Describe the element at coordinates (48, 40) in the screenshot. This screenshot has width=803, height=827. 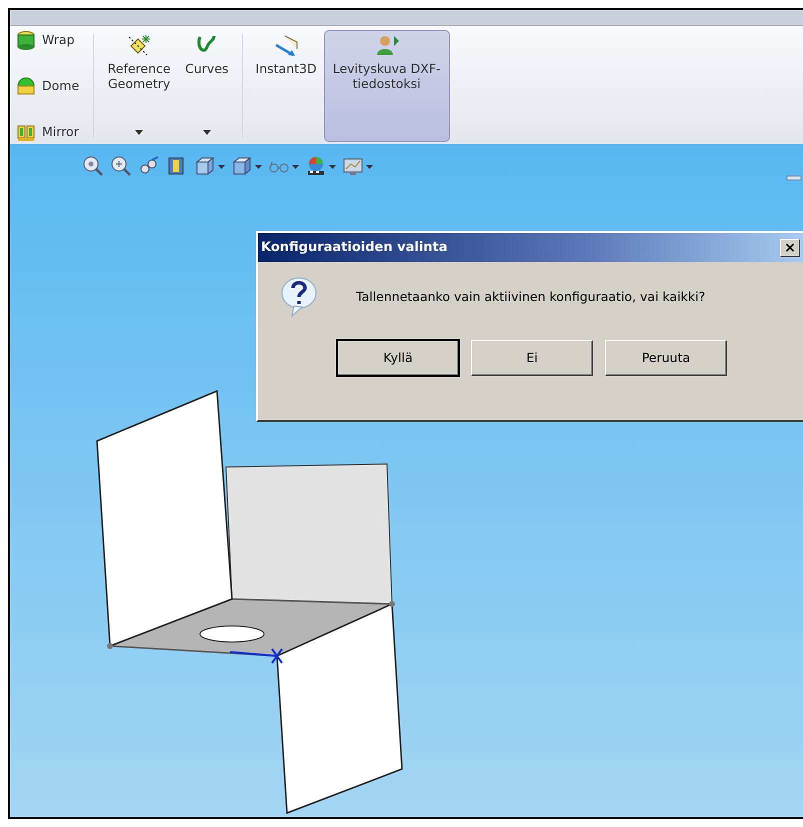
I see `wrap-button: Wrap` at that location.